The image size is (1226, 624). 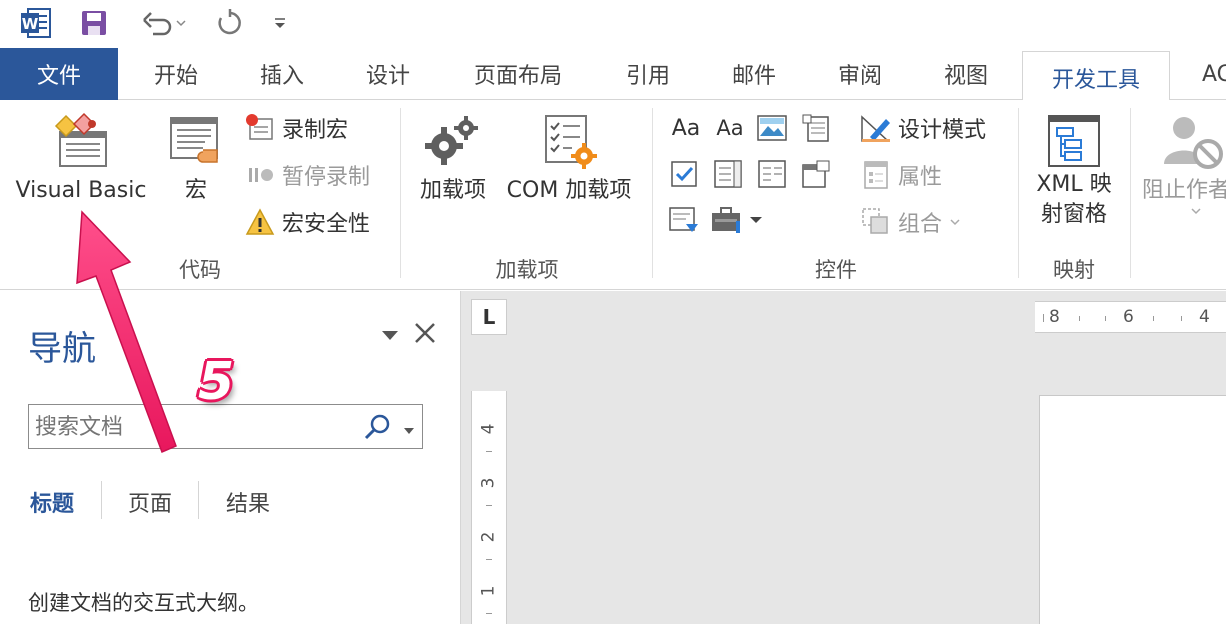 What do you see at coordinates (150, 502) in the screenshot?
I see `nav-tab-pages: 页面` at bounding box center [150, 502].